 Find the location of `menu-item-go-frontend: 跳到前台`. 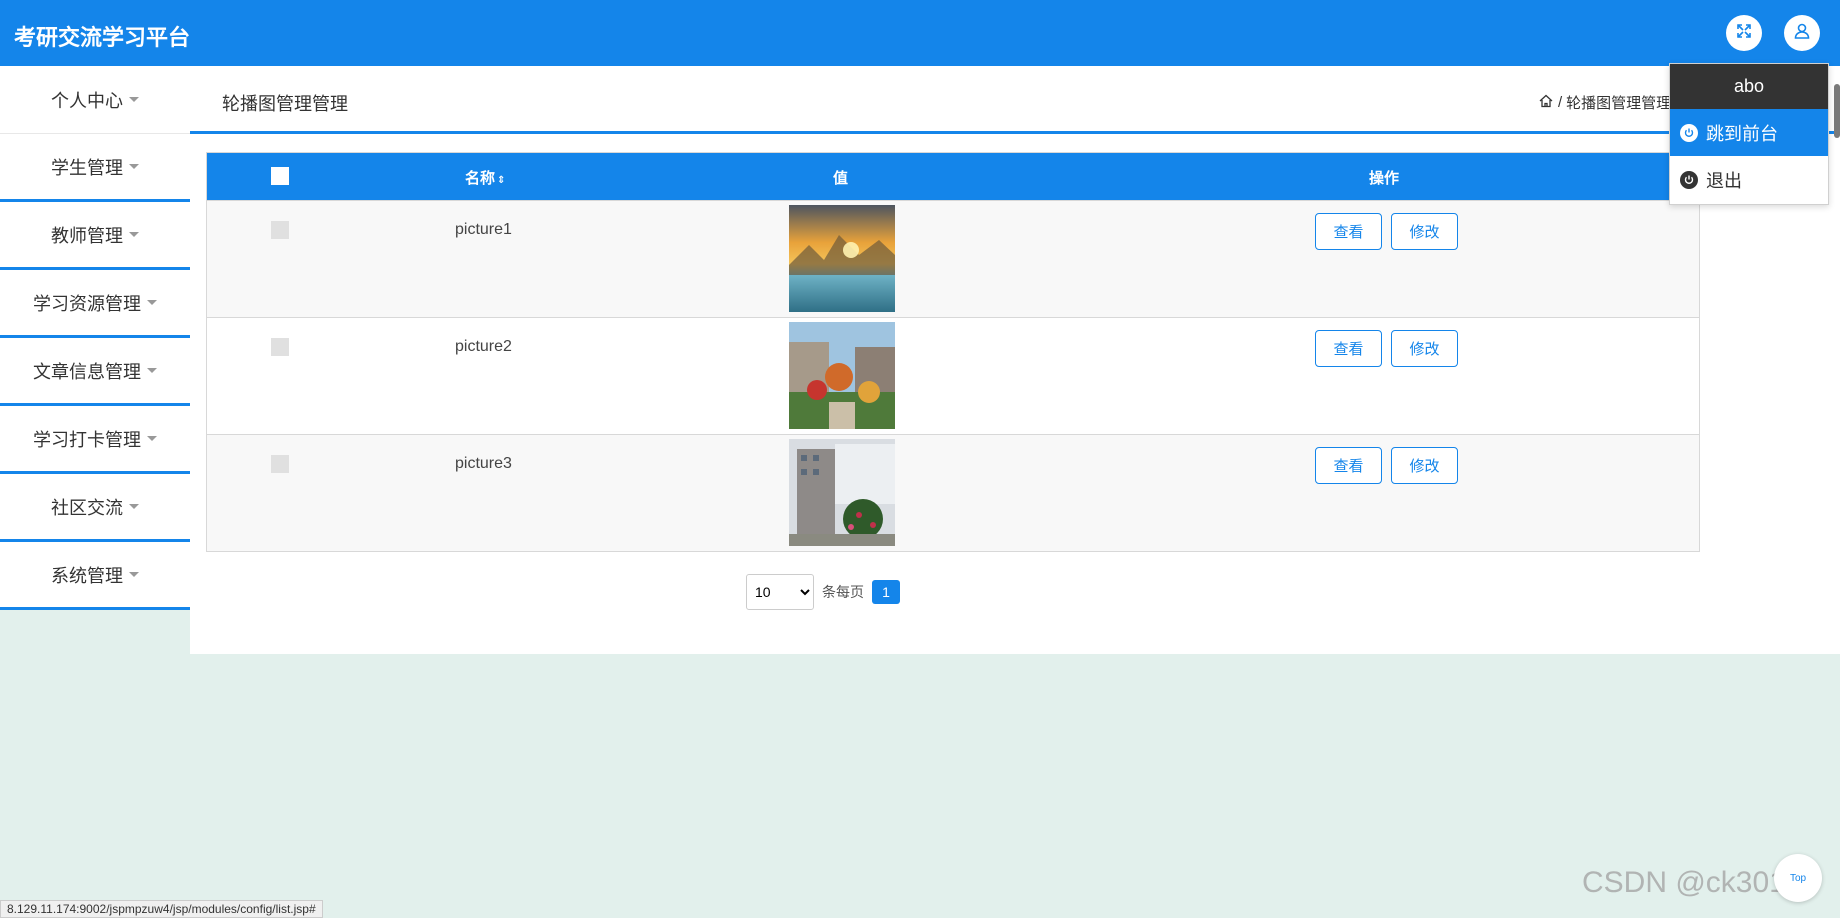

menu-item-go-frontend: 跳到前台 is located at coordinates (1749, 132).